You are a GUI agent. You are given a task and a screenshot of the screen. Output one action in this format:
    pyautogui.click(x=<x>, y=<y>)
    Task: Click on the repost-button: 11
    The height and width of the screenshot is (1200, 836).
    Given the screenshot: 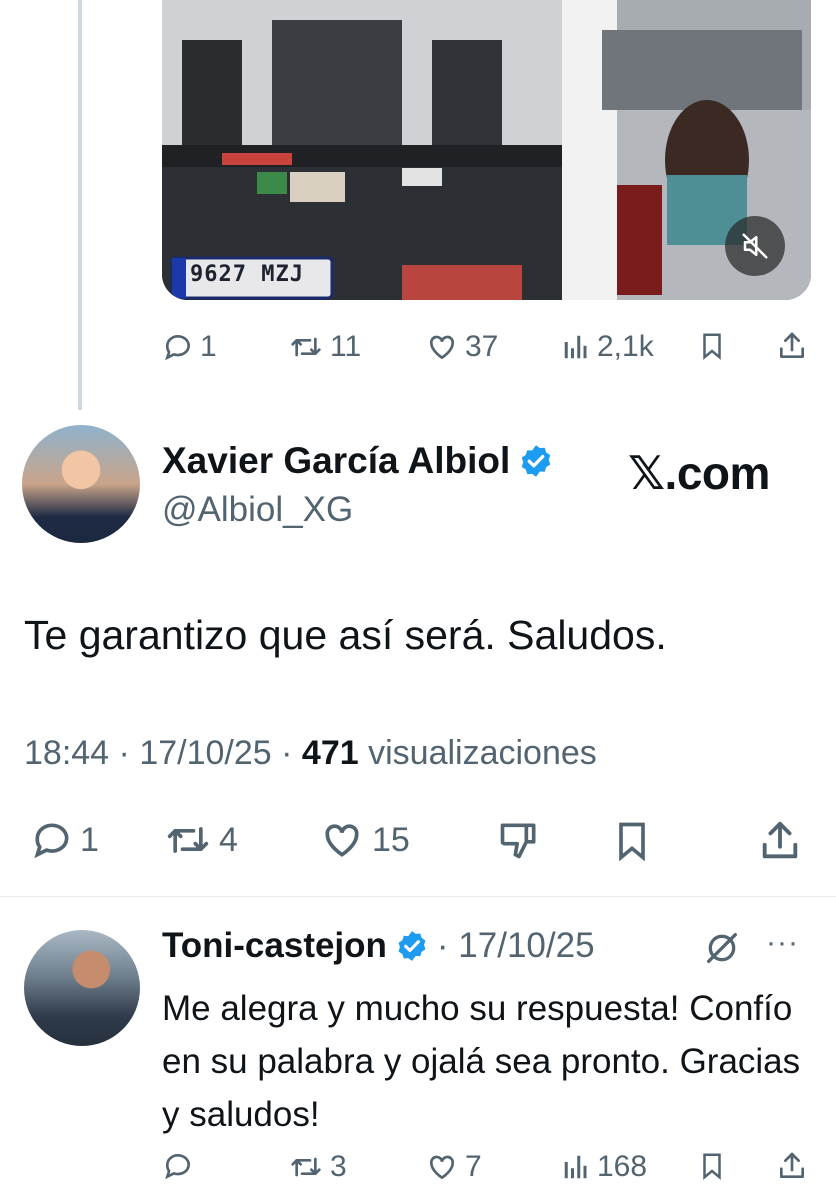 What is the action you would take?
    pyautogui.click(x=324, y=347)
    